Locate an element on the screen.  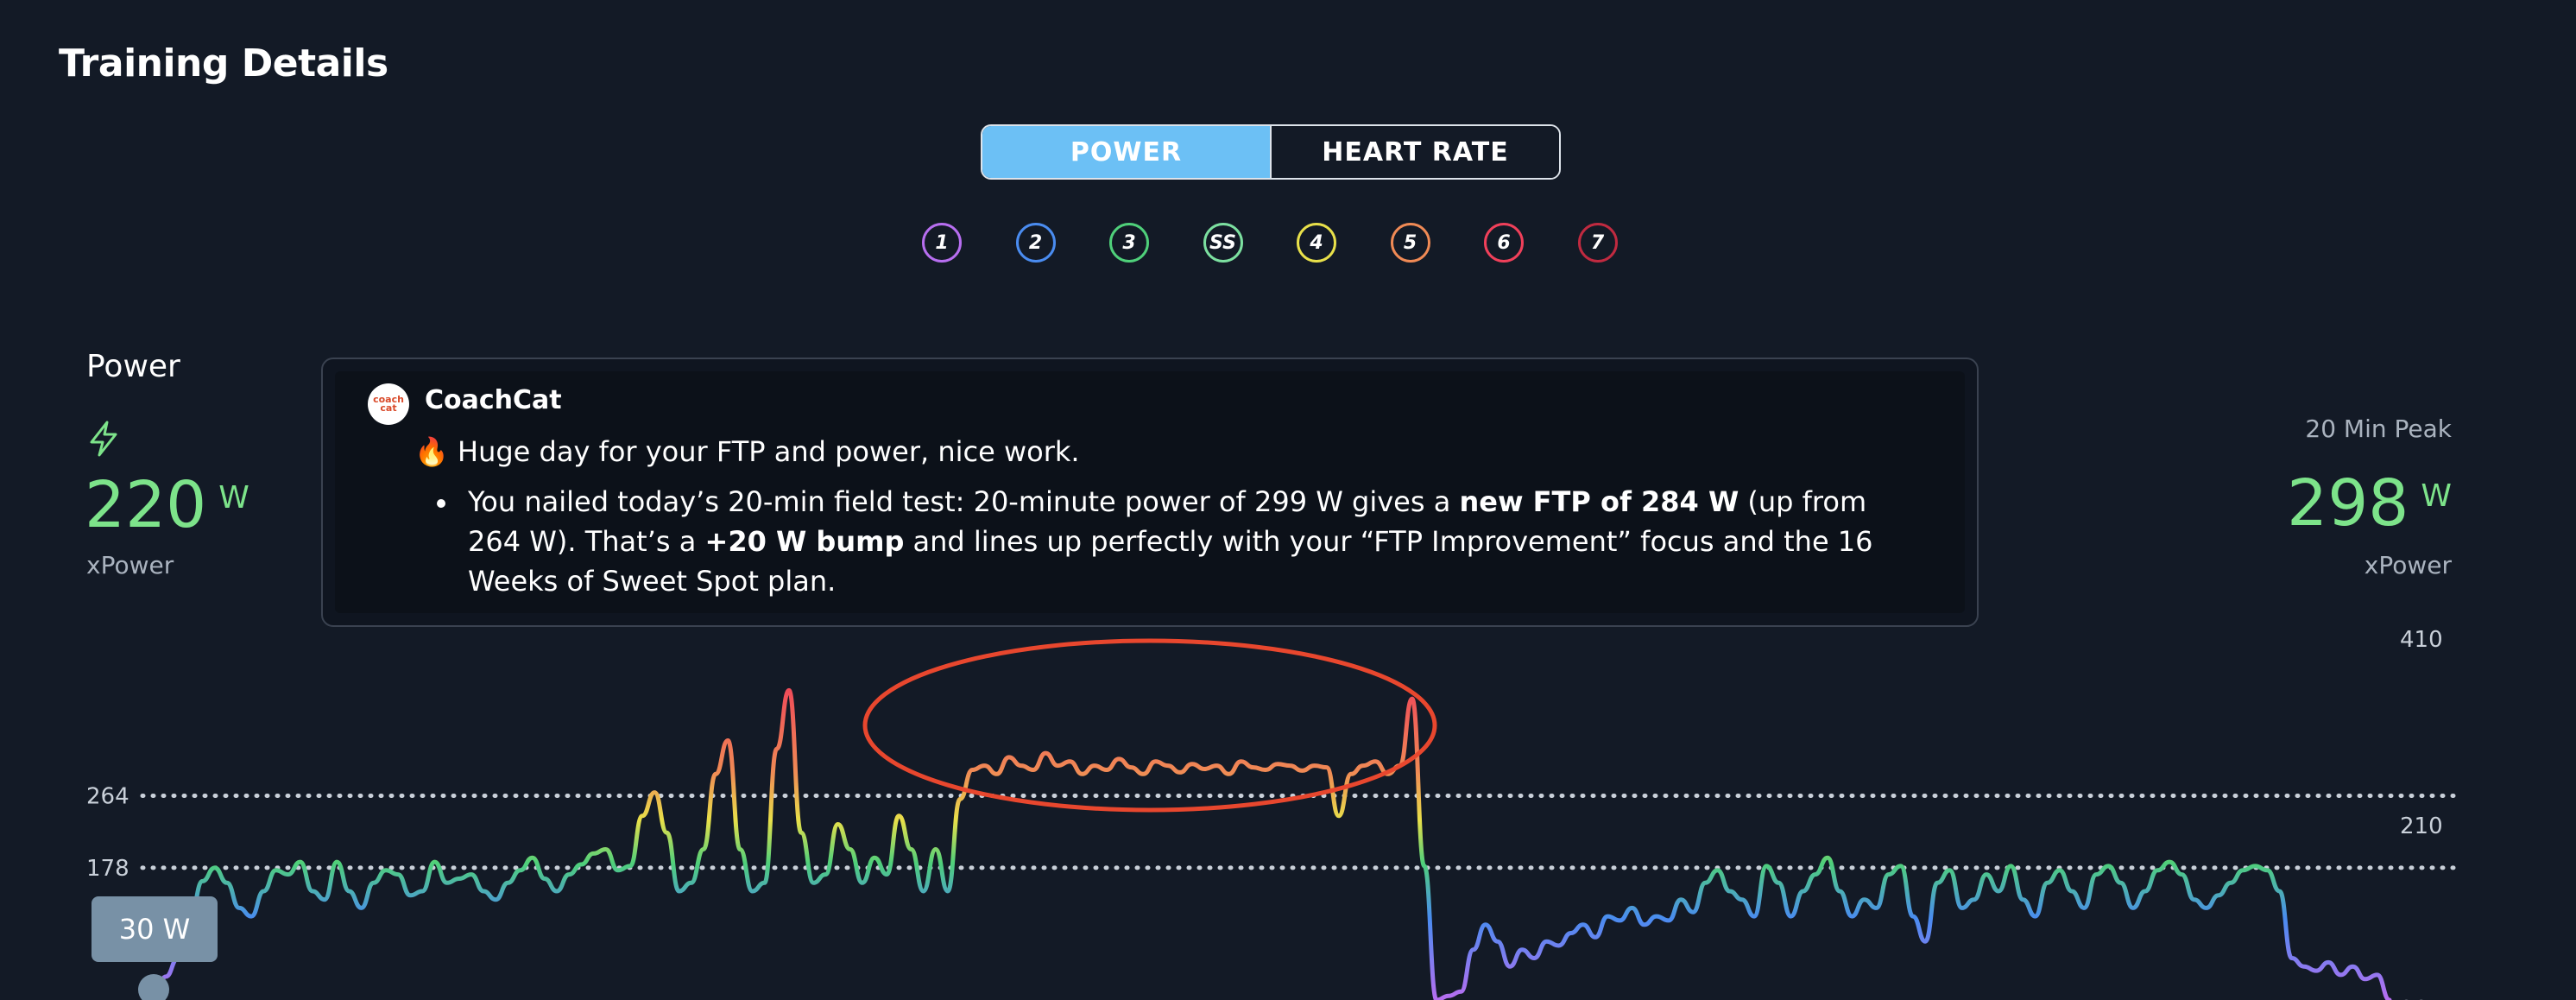
highlight-ellipse is located at coordinates (1149, 725).